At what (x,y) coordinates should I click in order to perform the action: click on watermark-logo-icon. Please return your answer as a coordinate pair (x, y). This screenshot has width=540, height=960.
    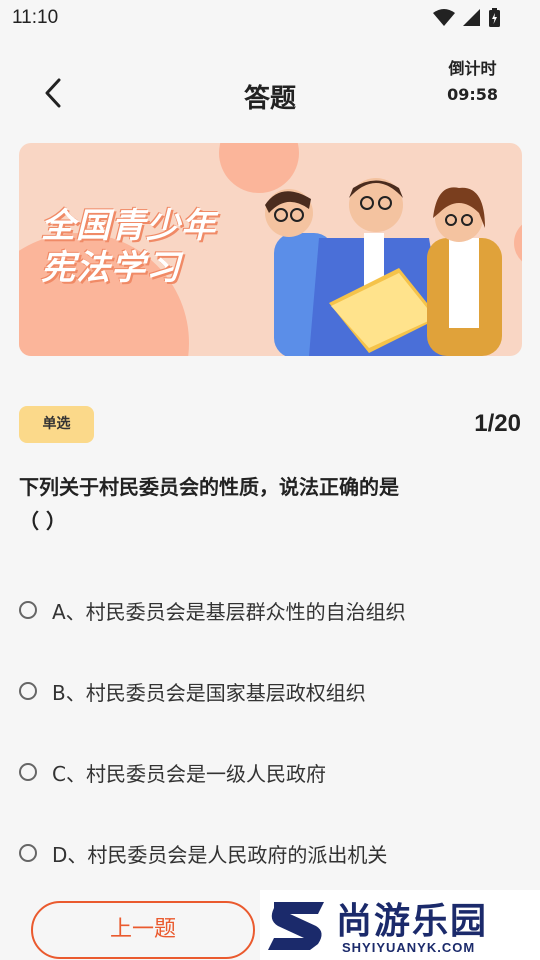
    Looking at the image, I should click on (296, 926).